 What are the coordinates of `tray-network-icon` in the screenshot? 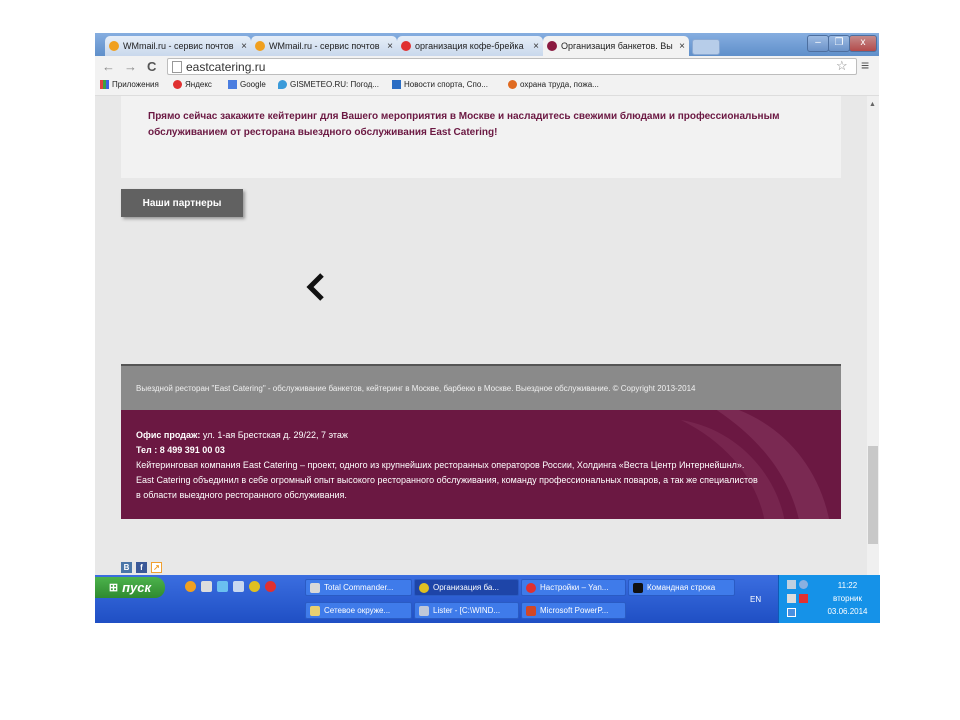 It's located at (791, 584).